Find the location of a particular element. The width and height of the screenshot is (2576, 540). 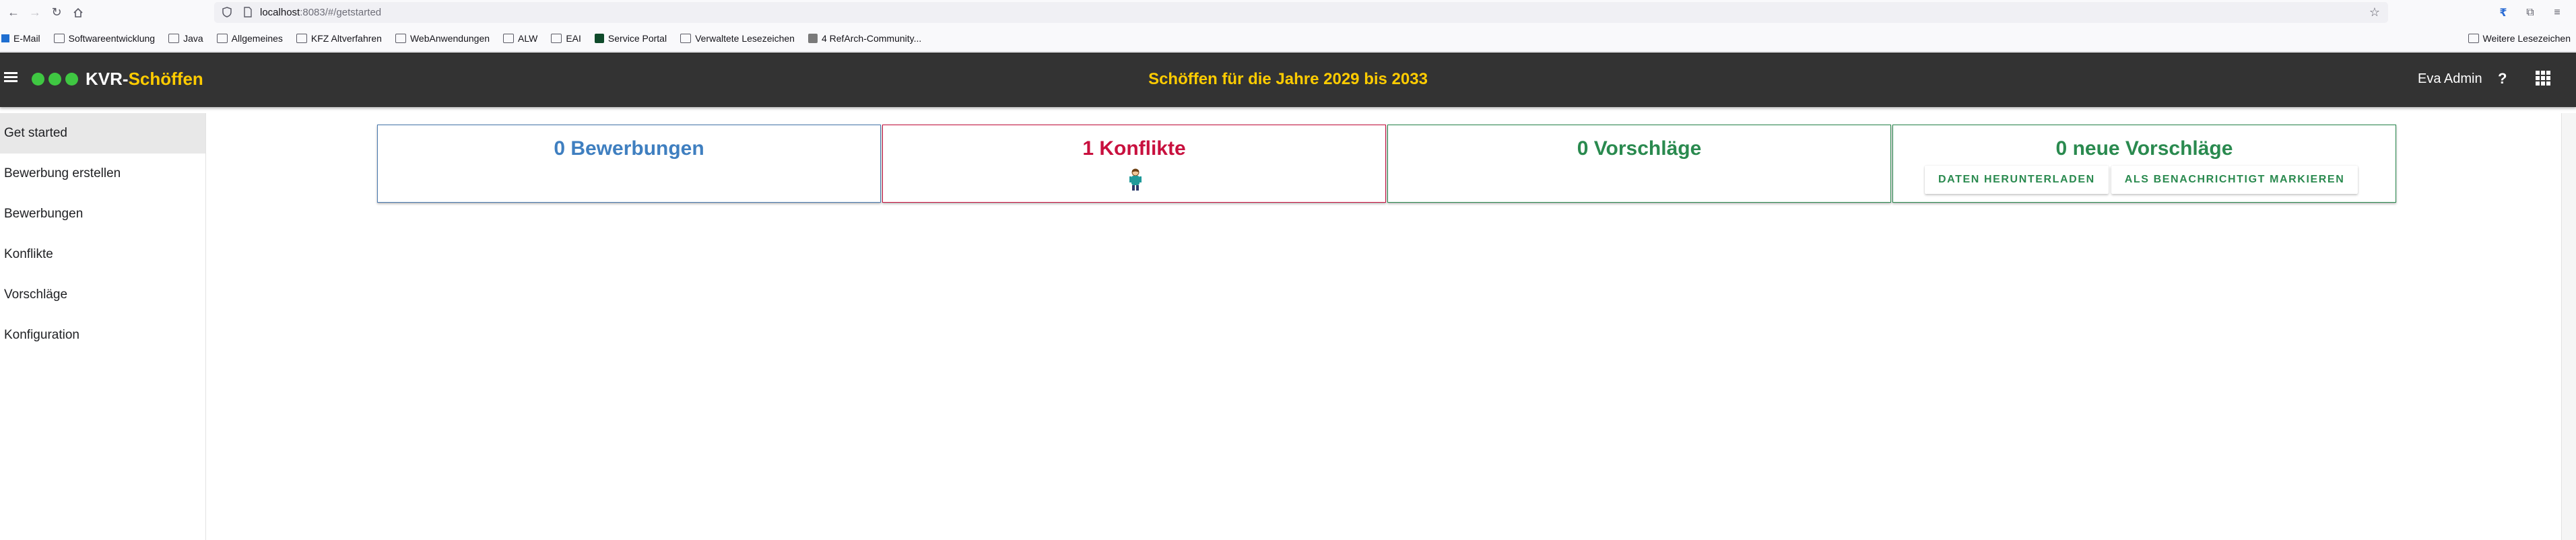

bookmark-label: E-Mail is located at coordinates (26, 38).